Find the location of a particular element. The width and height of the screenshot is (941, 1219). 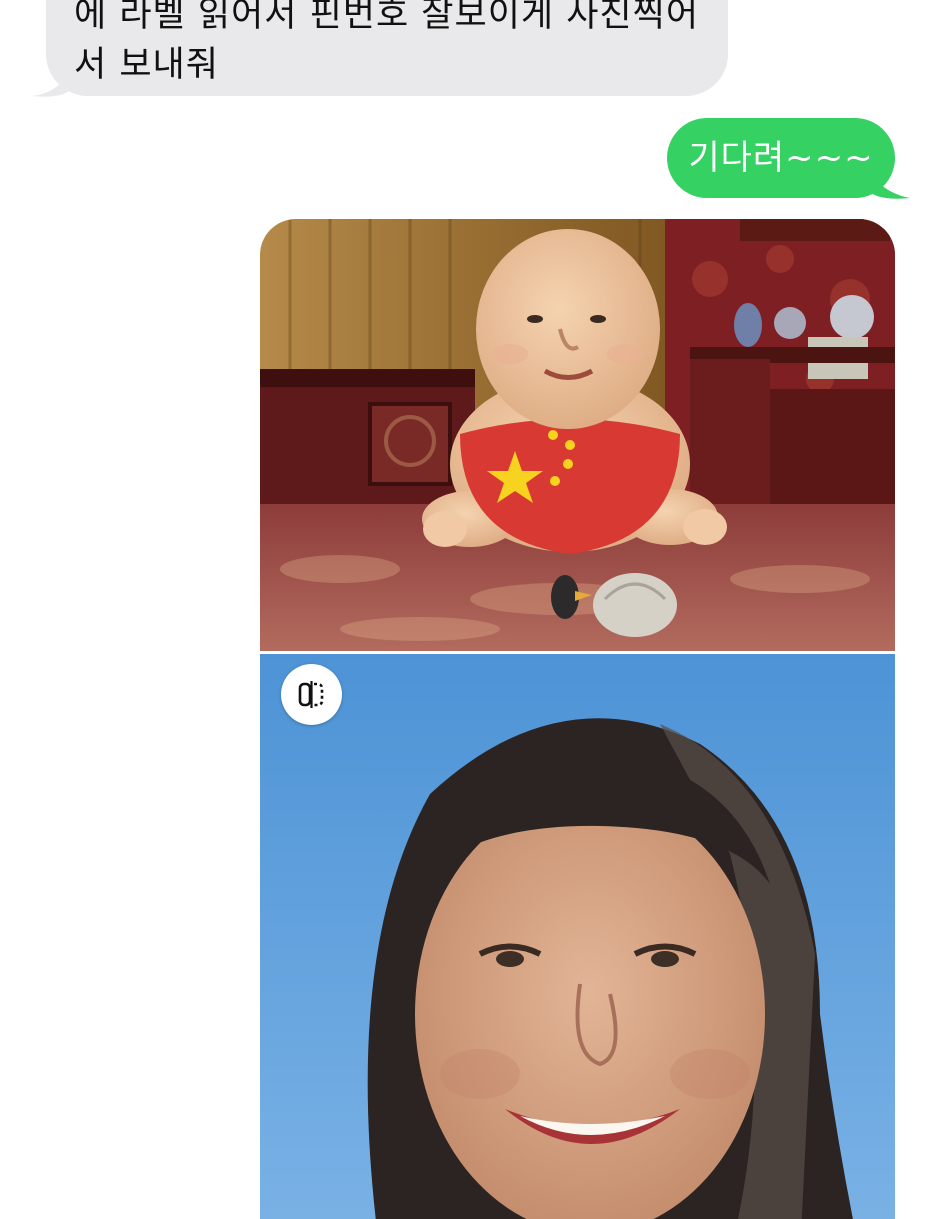

live-photo-compare-button is located at coordinates (311, 694).